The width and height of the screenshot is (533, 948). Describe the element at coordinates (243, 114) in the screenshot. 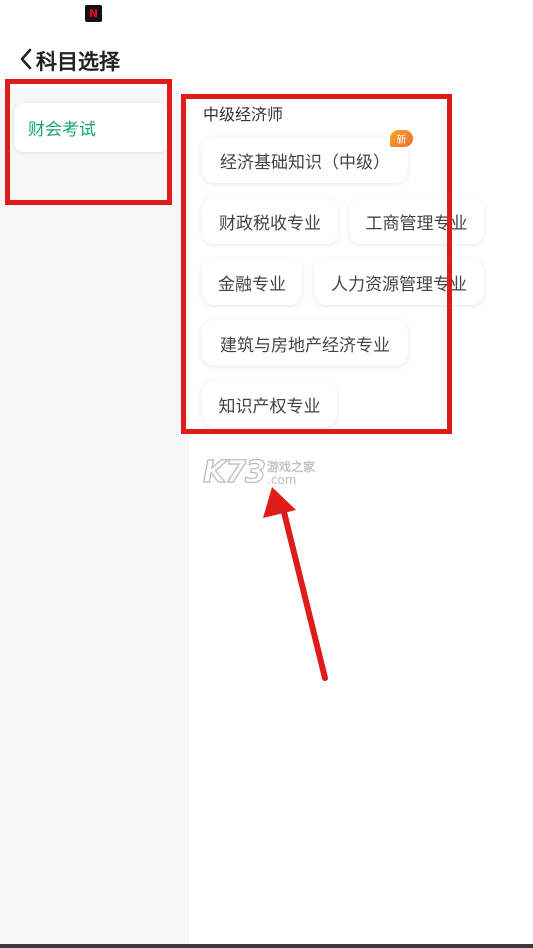

I see `section-title: 中级经济师` at that location.